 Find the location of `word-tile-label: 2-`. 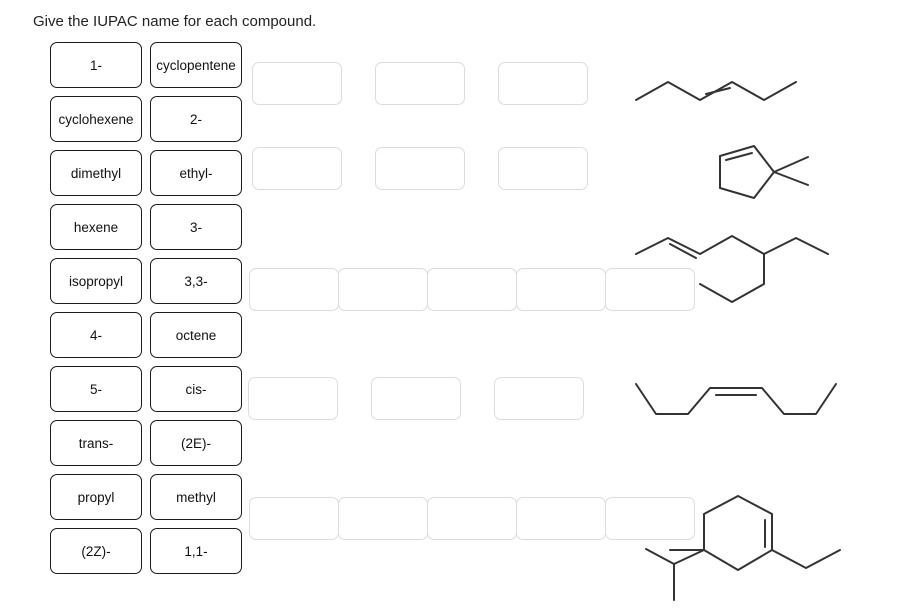

word-tile-label: 2- is located at coordinates (195, 119).